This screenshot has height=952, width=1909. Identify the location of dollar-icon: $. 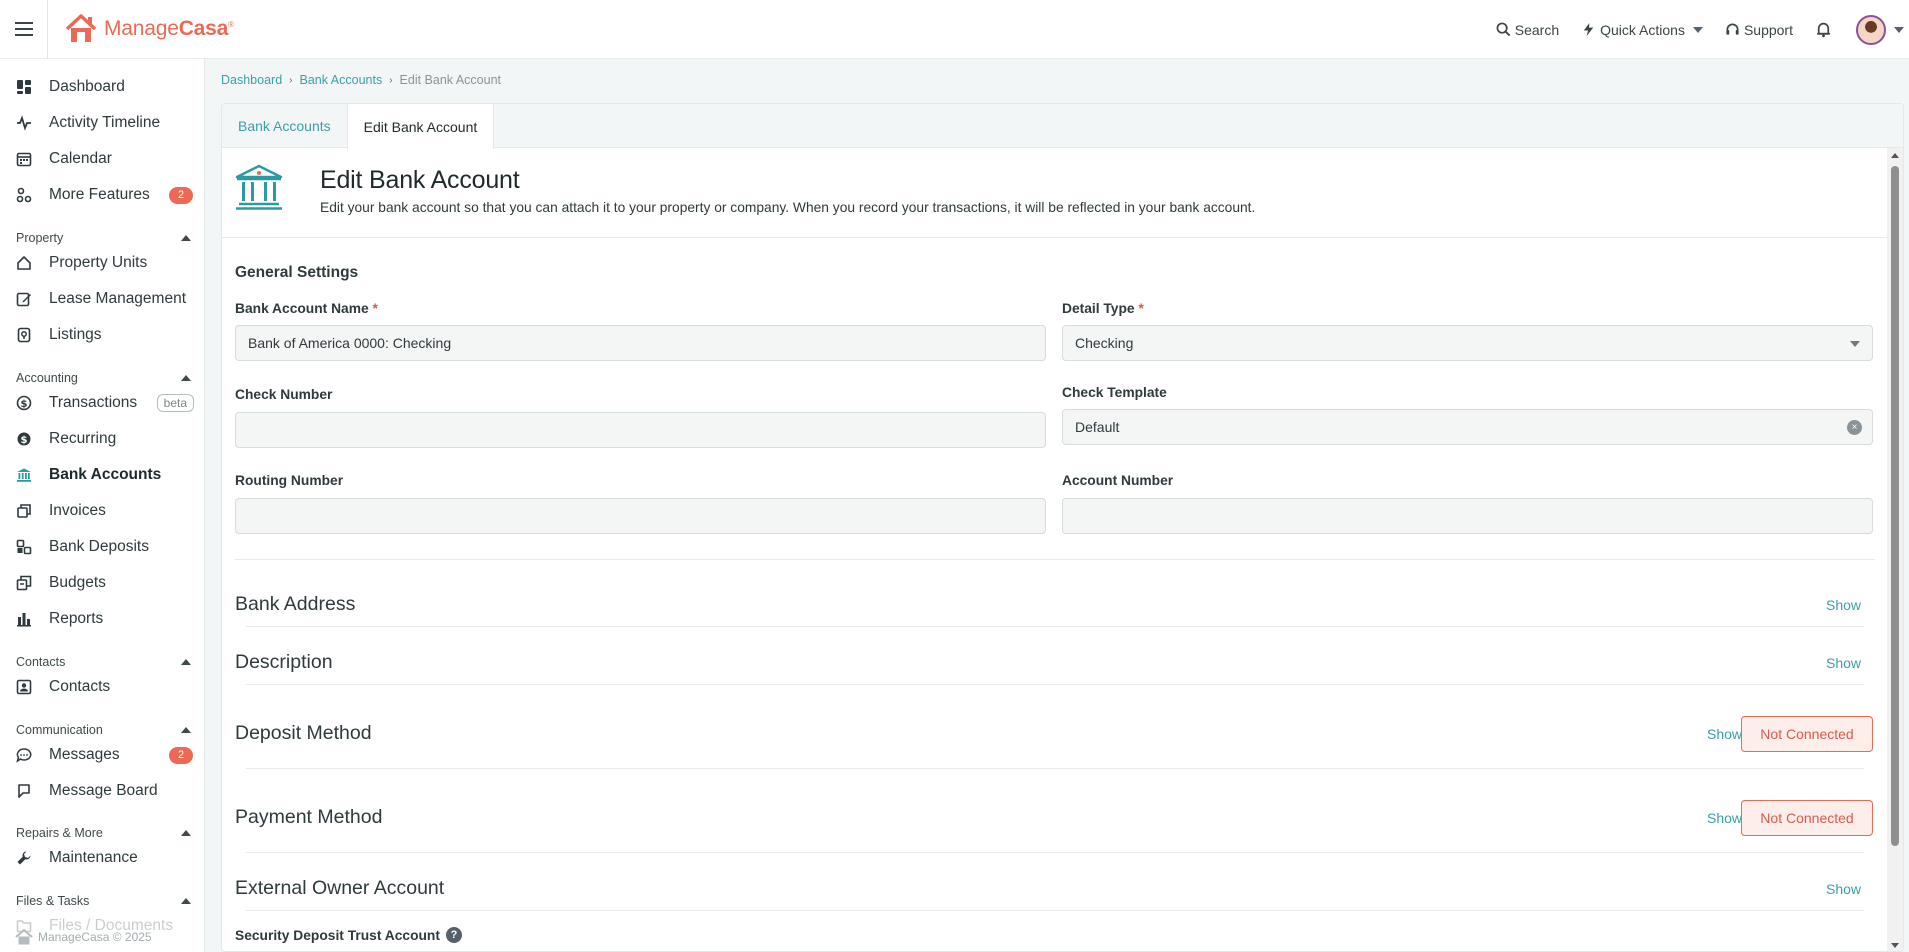
(24, 403).